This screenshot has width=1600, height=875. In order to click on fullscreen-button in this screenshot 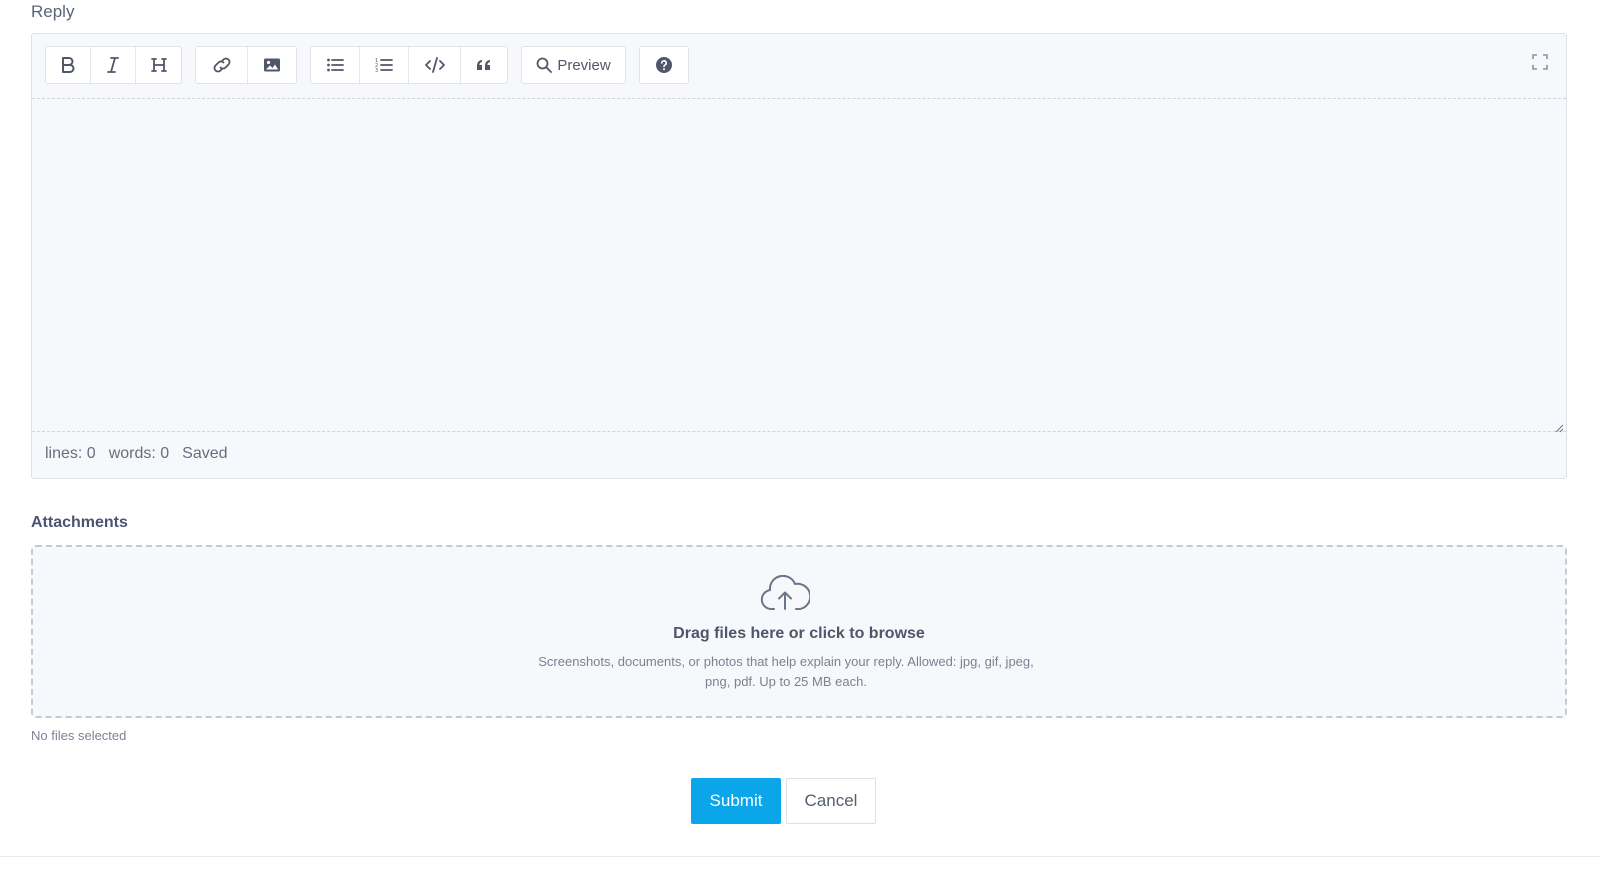, I will do `click(1540, 62)`.